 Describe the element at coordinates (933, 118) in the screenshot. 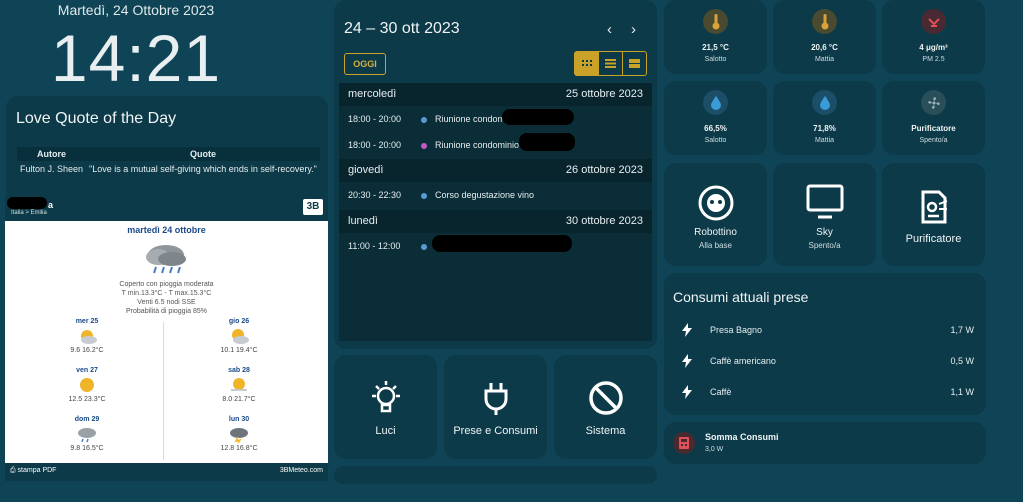

I see `sensor-purificatore: Purificatore Spento/a` at that location.